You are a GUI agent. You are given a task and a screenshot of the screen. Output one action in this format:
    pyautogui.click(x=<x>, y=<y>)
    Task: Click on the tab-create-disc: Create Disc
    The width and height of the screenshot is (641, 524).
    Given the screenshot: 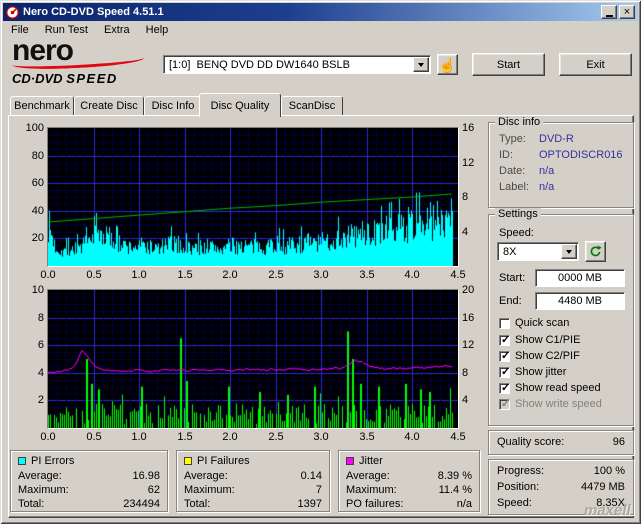 What is the action you would take?
    pyautogui.click(x=109, y=105)
    